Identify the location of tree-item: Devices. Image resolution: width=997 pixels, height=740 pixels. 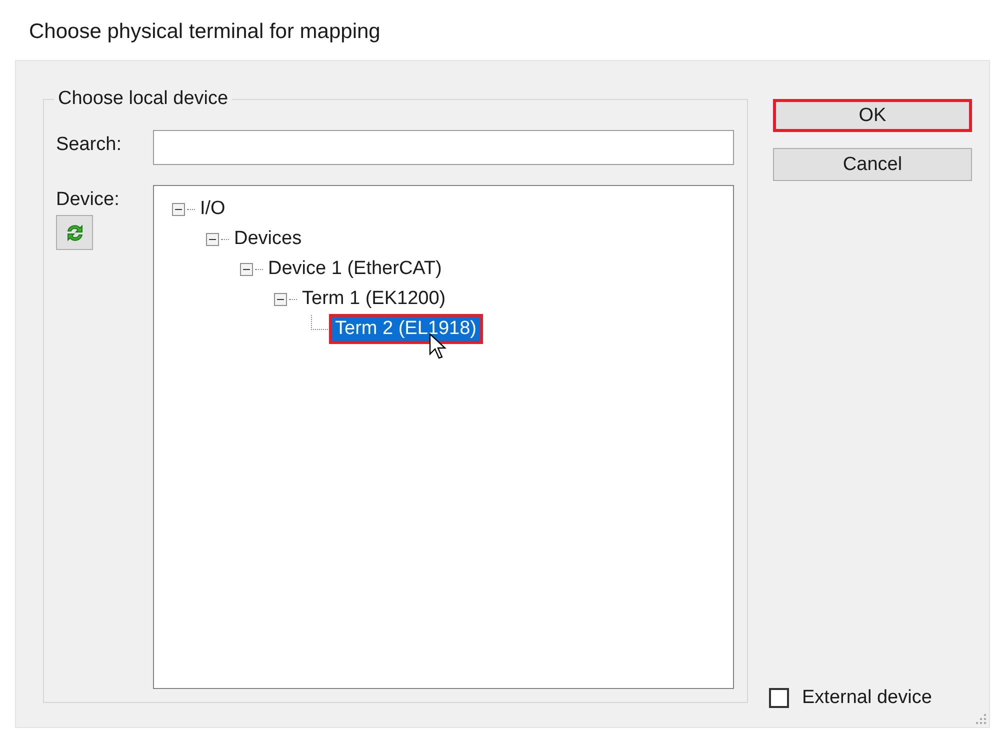
(268, 239).